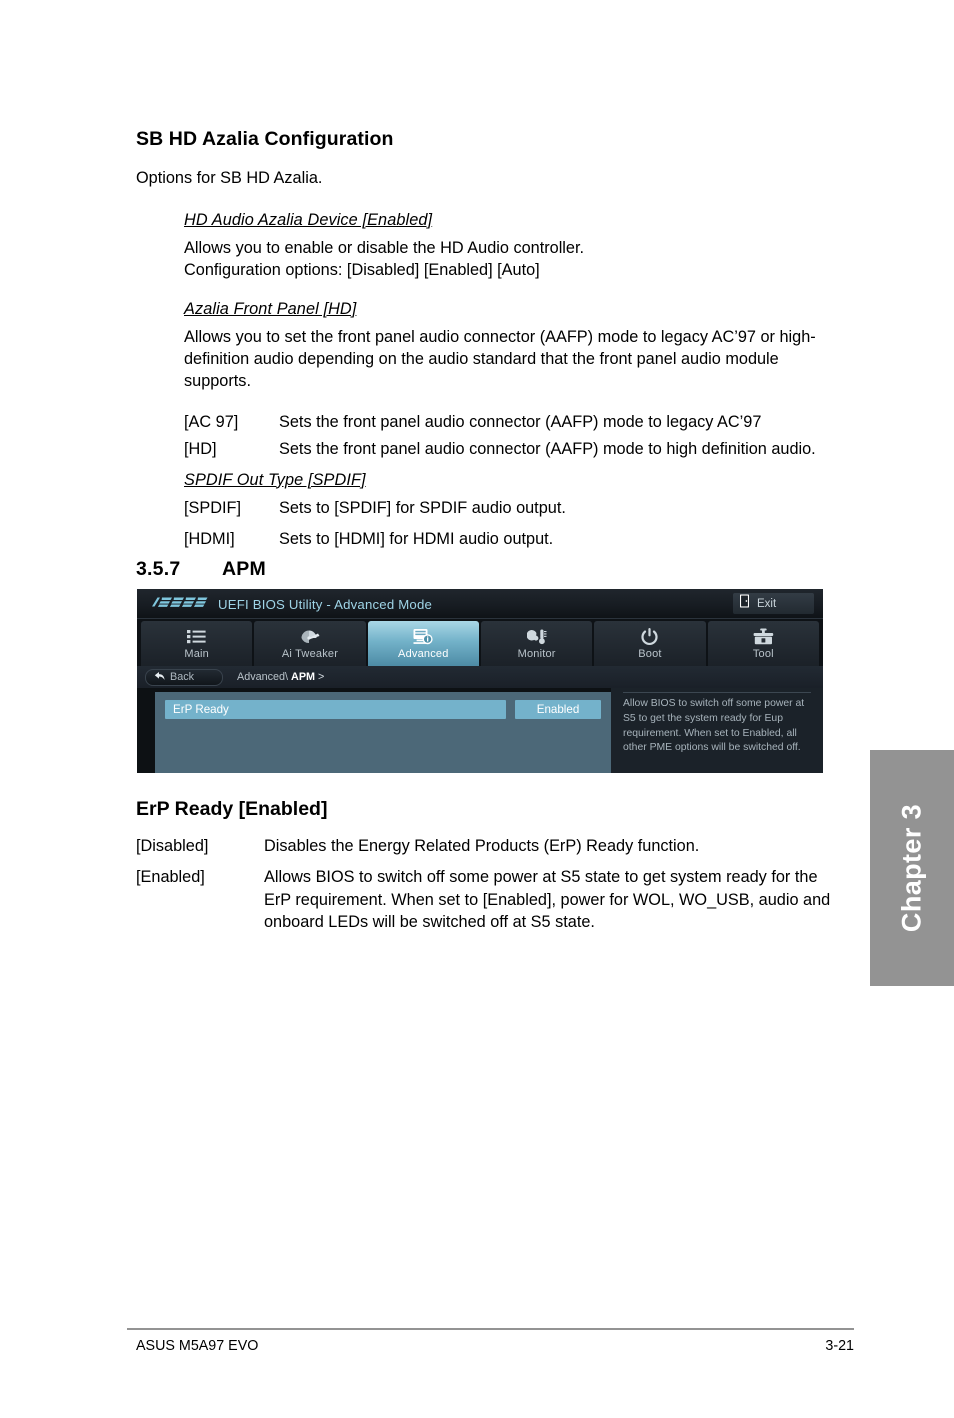 Image resolution: width=954 pixels, height=1418 pixels. Describe the element at coordinates (232, 809) in the screenshot. I see `erp-heading: ErP Ready [Enabled]` at that location.